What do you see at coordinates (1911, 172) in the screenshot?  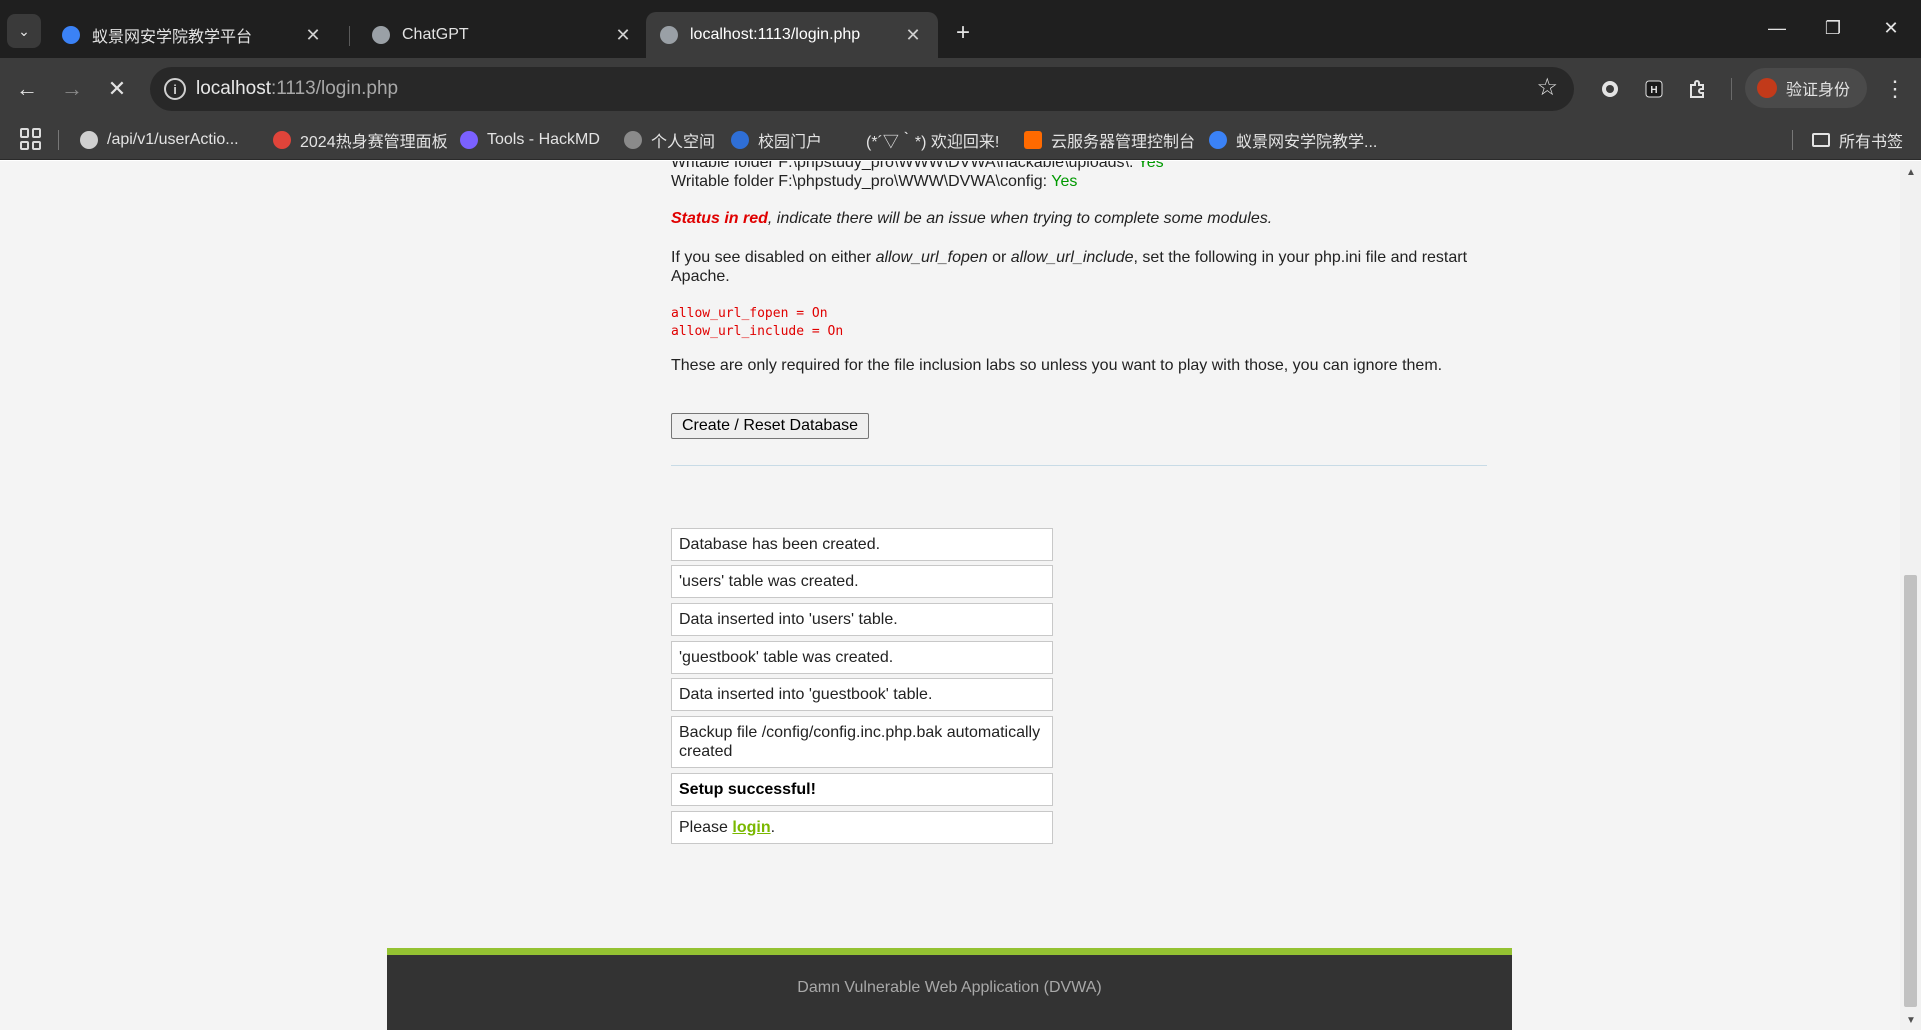 I see `scroll-up-arrow-icon: ▲` at bounding box center [1911, 172].